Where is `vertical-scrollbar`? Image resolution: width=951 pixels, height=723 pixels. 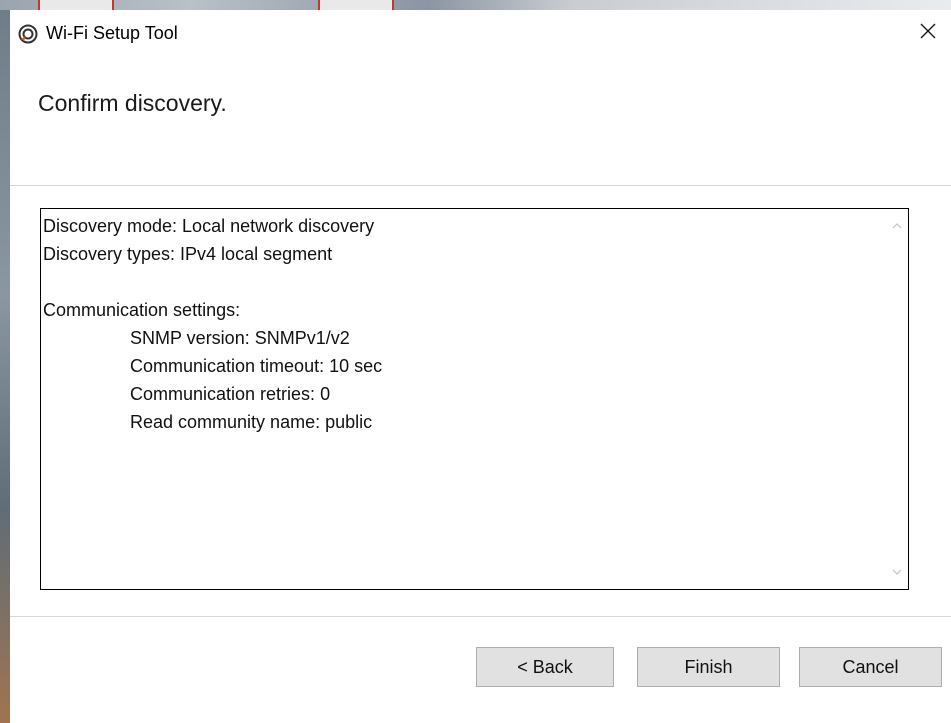 vertical-scrollbar is located at coordinates (897, 399).